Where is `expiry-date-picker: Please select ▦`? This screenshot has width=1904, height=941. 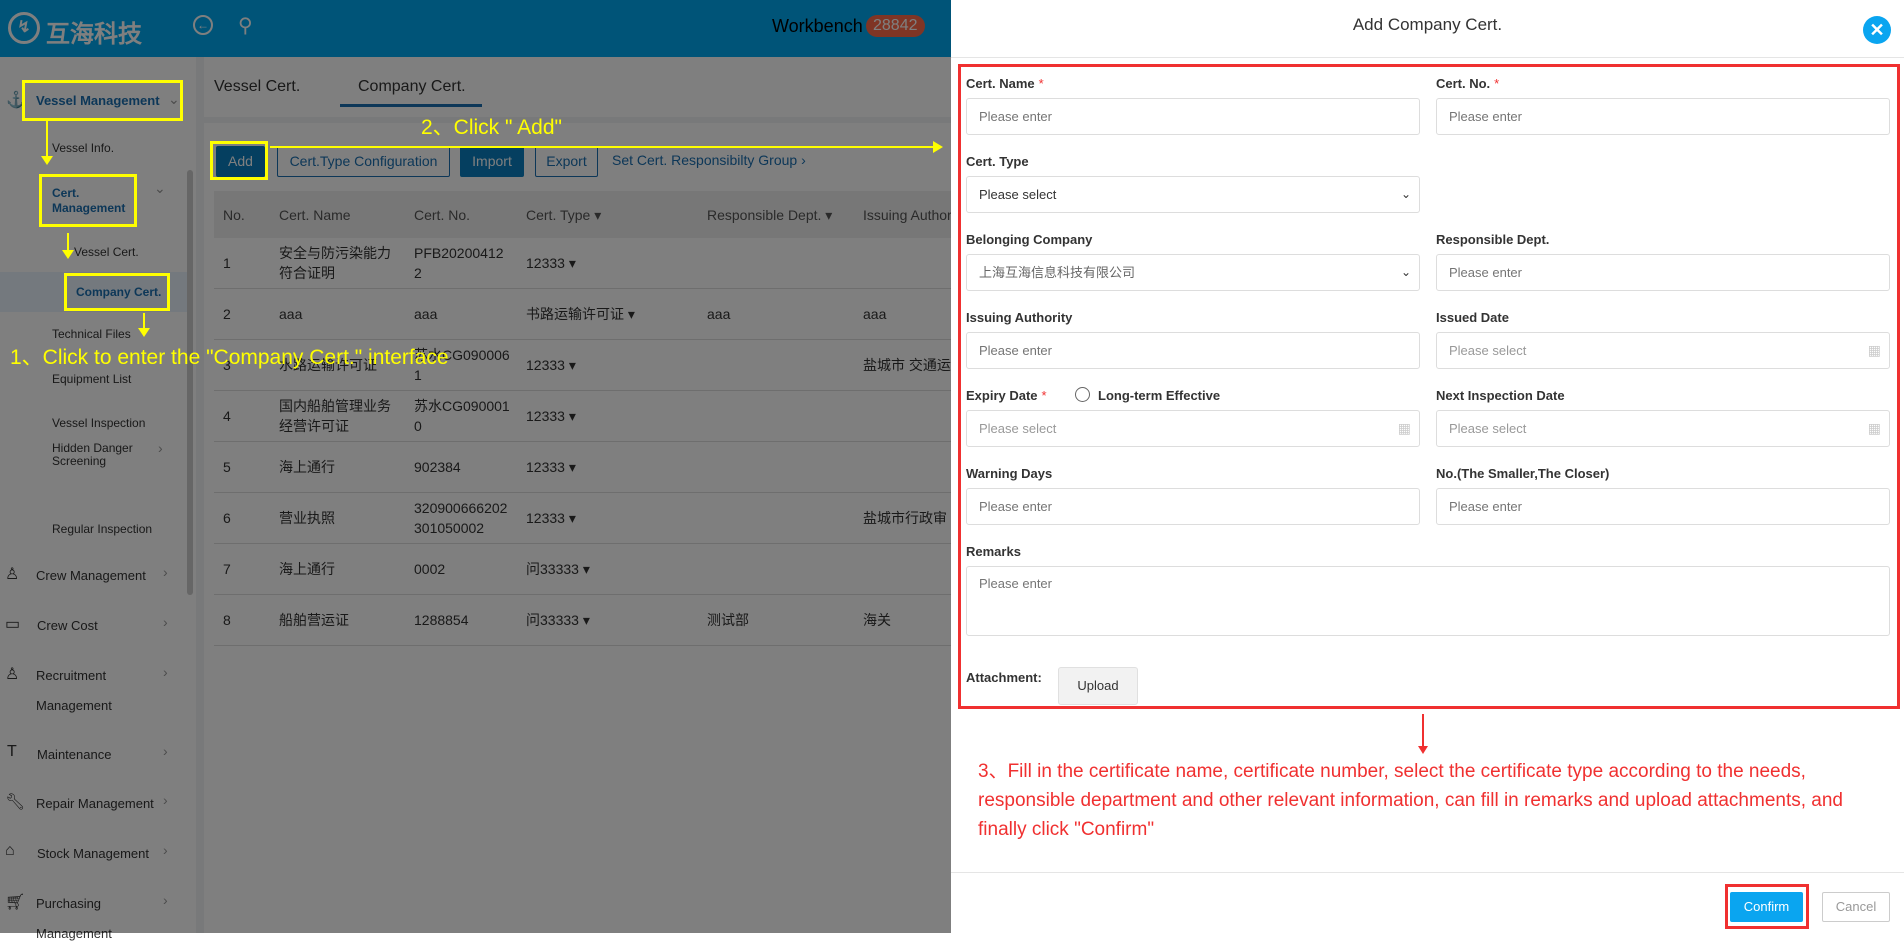 expiry-date-picker: Please select ▦ is located at coordinates (1193, 428).